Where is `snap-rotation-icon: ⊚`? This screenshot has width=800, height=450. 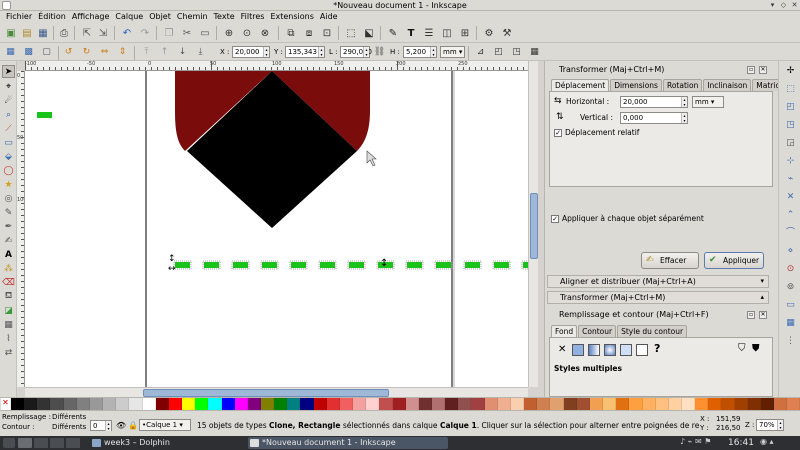
snap-rotation-icon: ⊚ is located at coordinates (790, 287).